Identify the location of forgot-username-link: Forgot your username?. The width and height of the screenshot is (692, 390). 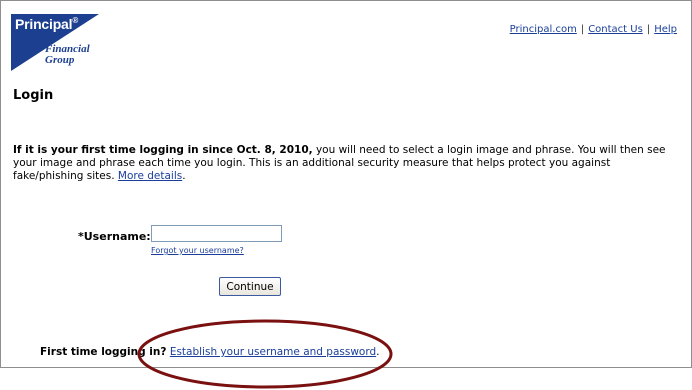
(197, 250).